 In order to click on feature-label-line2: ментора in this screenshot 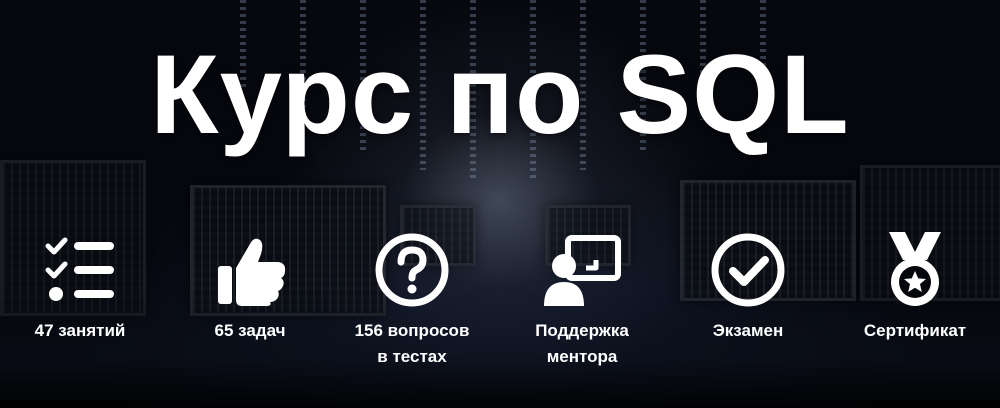, I will do `click(582, 356)`.